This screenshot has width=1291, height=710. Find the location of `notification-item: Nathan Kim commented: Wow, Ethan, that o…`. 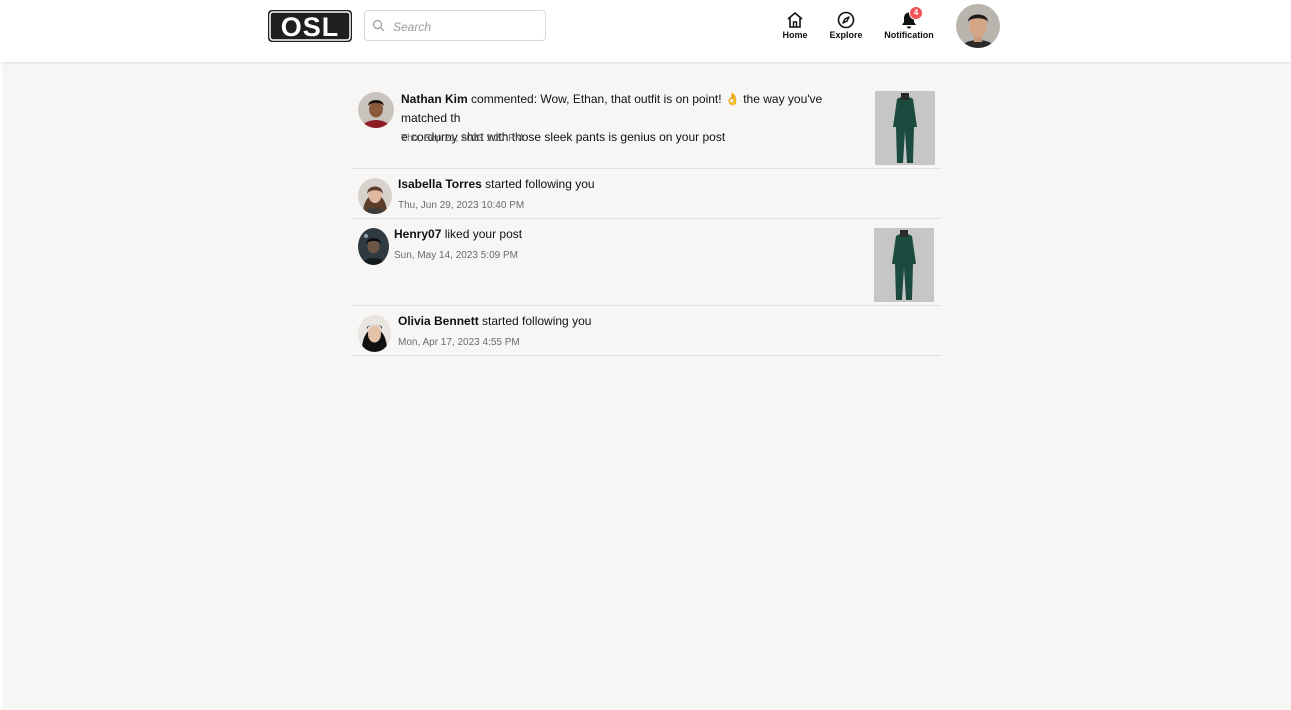

notification-item: Nathan Kim commented: Wow, Ethan, that o… is located at coordinates (646, 126).